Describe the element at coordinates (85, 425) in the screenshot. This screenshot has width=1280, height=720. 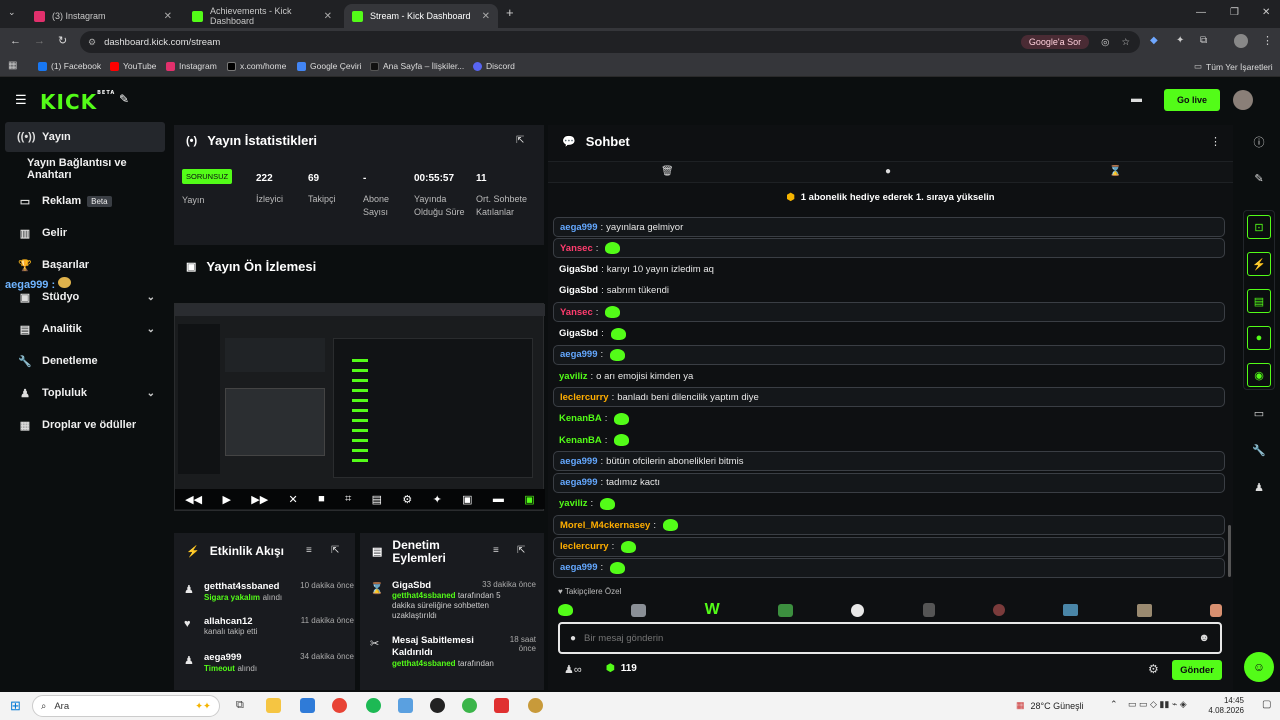
I see `sidebar-item-droplar: ▦ Droplar ve ödüller` at that location.